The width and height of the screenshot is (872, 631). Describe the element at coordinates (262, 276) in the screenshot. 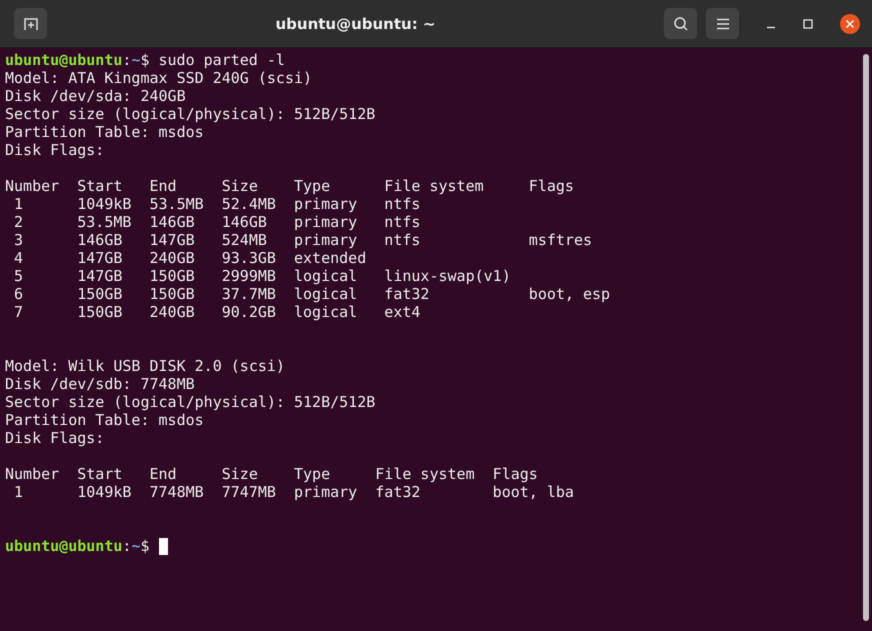

I see `output-line: 5 147GB 150GB 2999MB logical linux-swap(v1)` at that location.